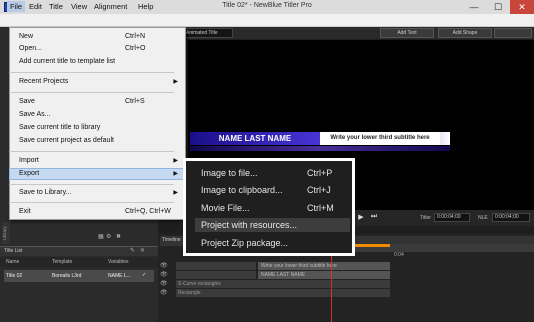  Describe the element at coordinates (283, 293) in the screenshot. I see `timeline-track-label: Rectangle` at that location.